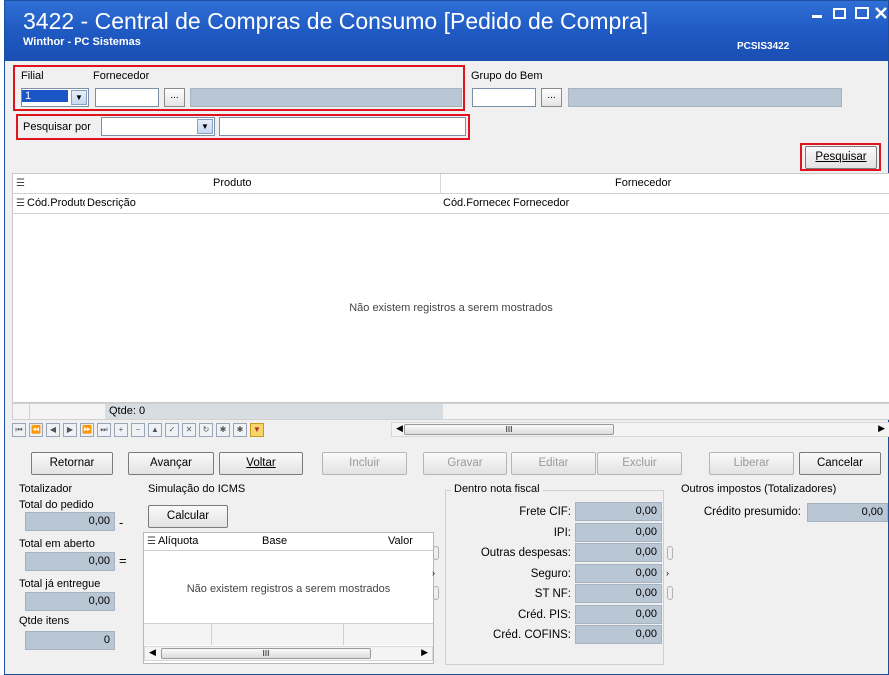  What do you see at coordinates (57, 127) in the screenshot?
I see `pesquisar-por-label: Pesquisar por` at bounding box center [57, 127].